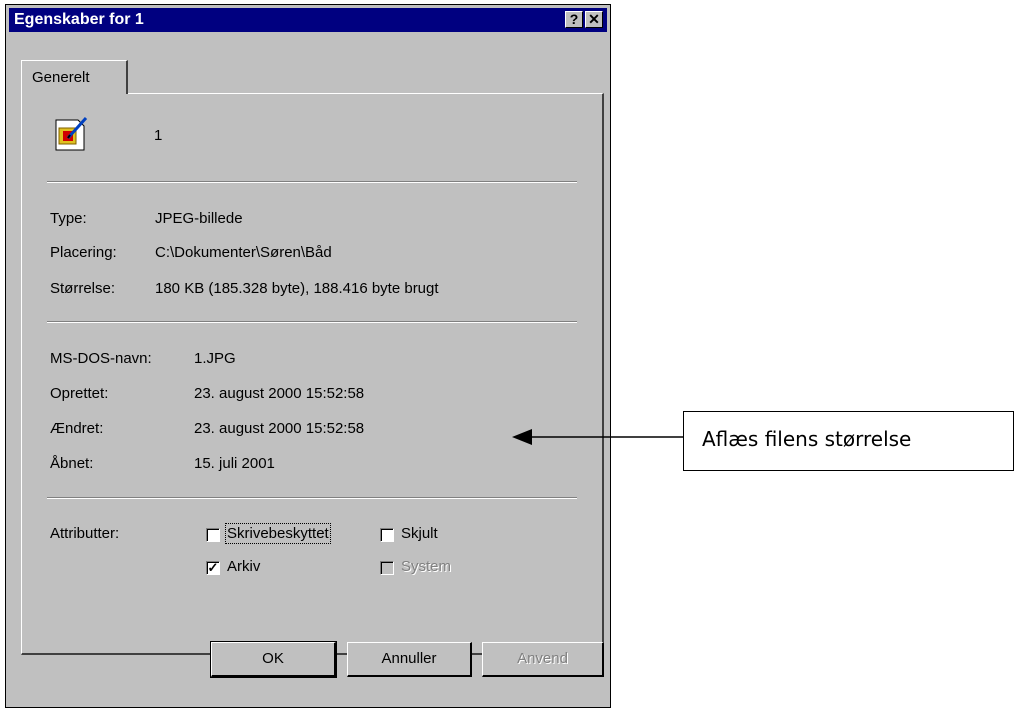 The height and width of the screenshot is (710, 1015). What do you see at coordinates (426, 566) in the screenshot?
I see `system-checkbox-label: System` at bounding box center [426, 566].